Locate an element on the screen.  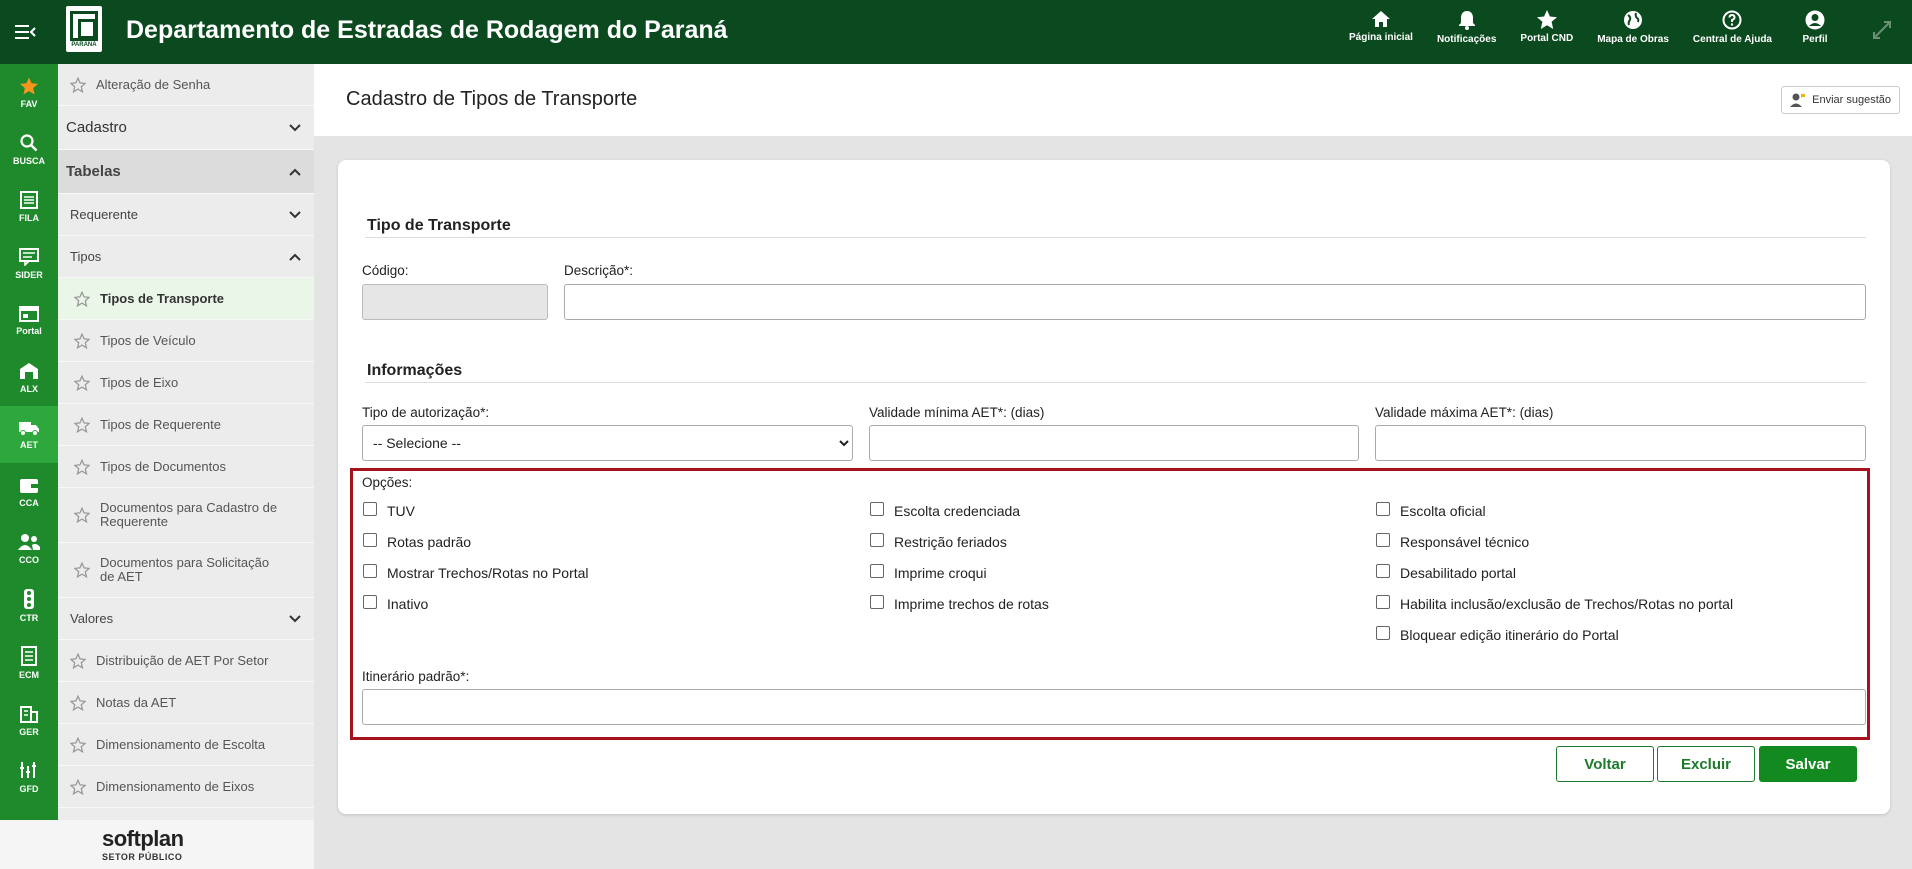
menu-item-tipos-requerente: Tipos de Requerente is located at coordinates (186, 425).